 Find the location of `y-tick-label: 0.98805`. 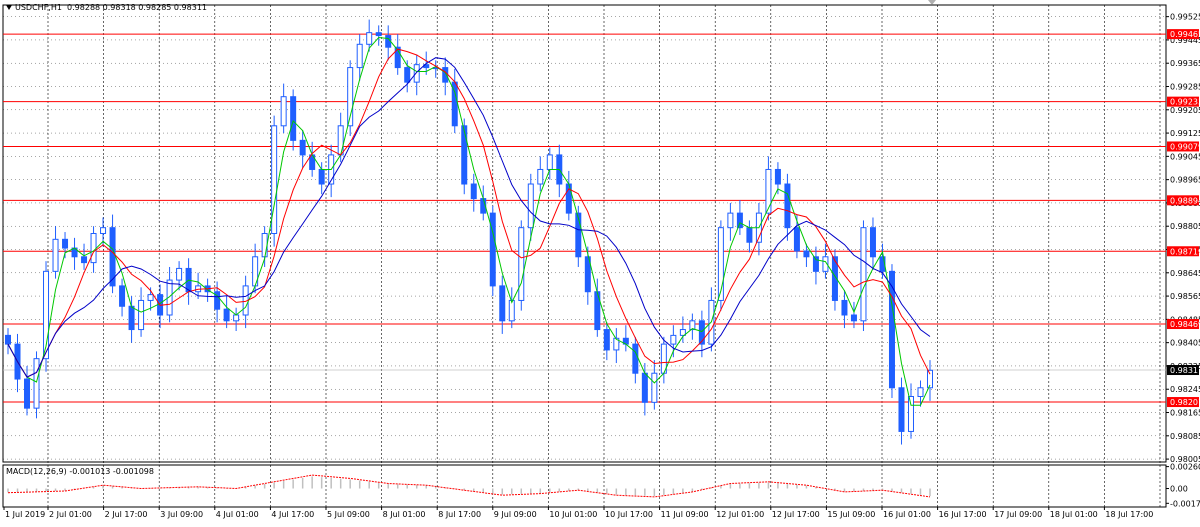

y-tick-label: 0.98805 is located at coordinates (1185, 226).